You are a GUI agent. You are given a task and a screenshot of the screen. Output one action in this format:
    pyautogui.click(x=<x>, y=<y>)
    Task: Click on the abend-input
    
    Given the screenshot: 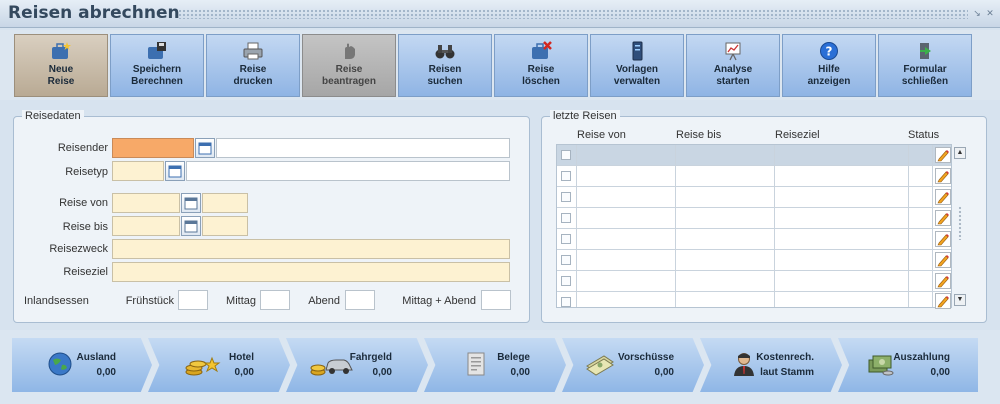 What is the action you would take?
    pyautogui.click(x=360, y=300)
    